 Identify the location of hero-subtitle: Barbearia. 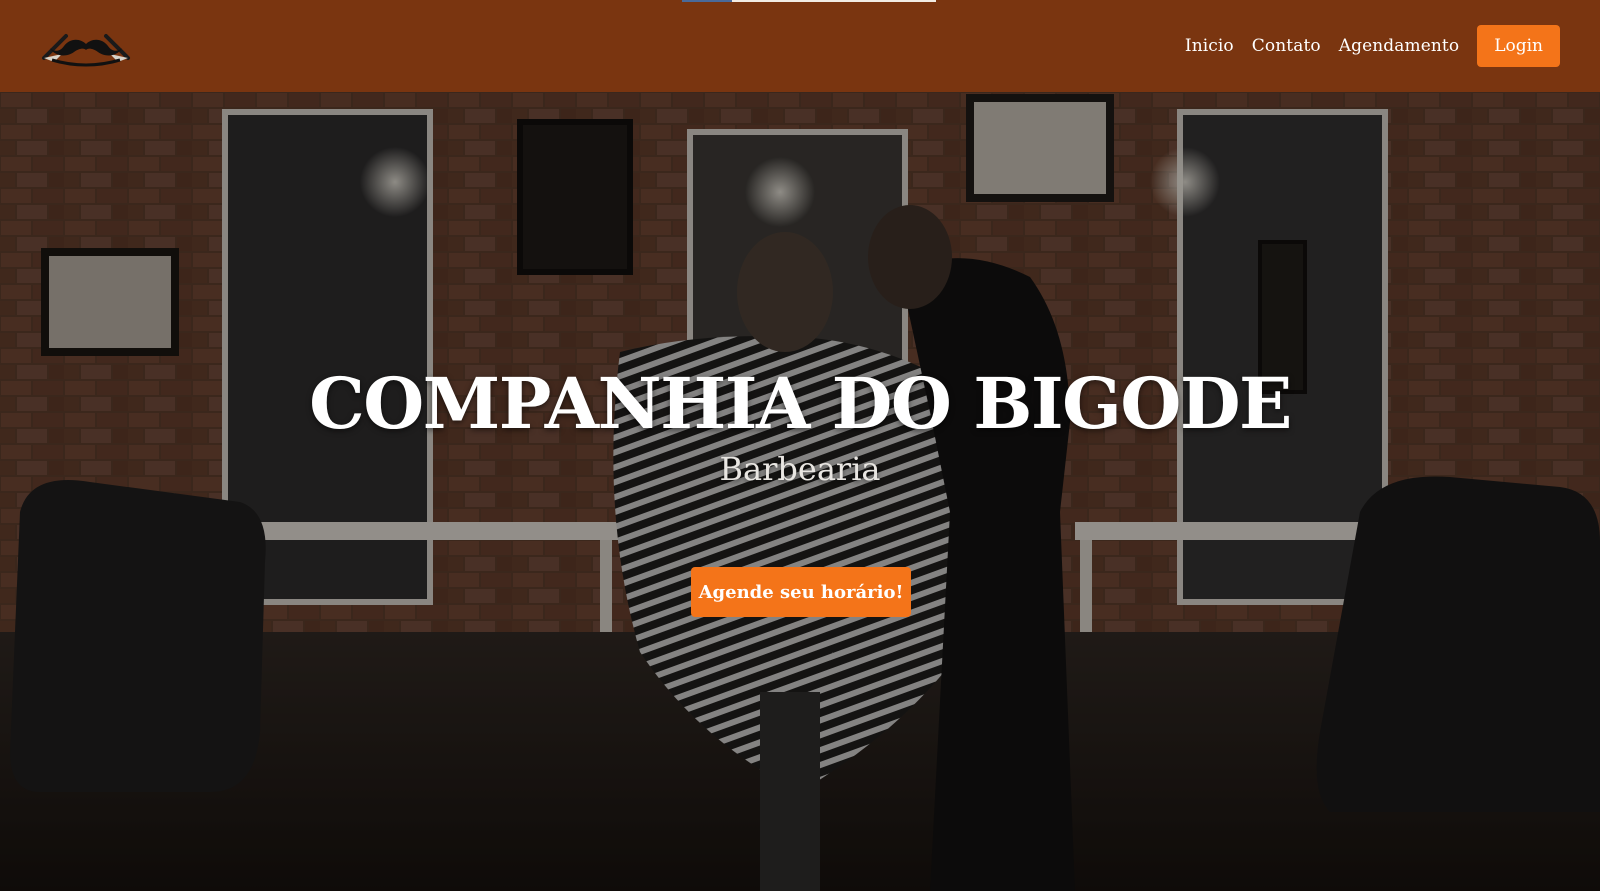
(800, 469).